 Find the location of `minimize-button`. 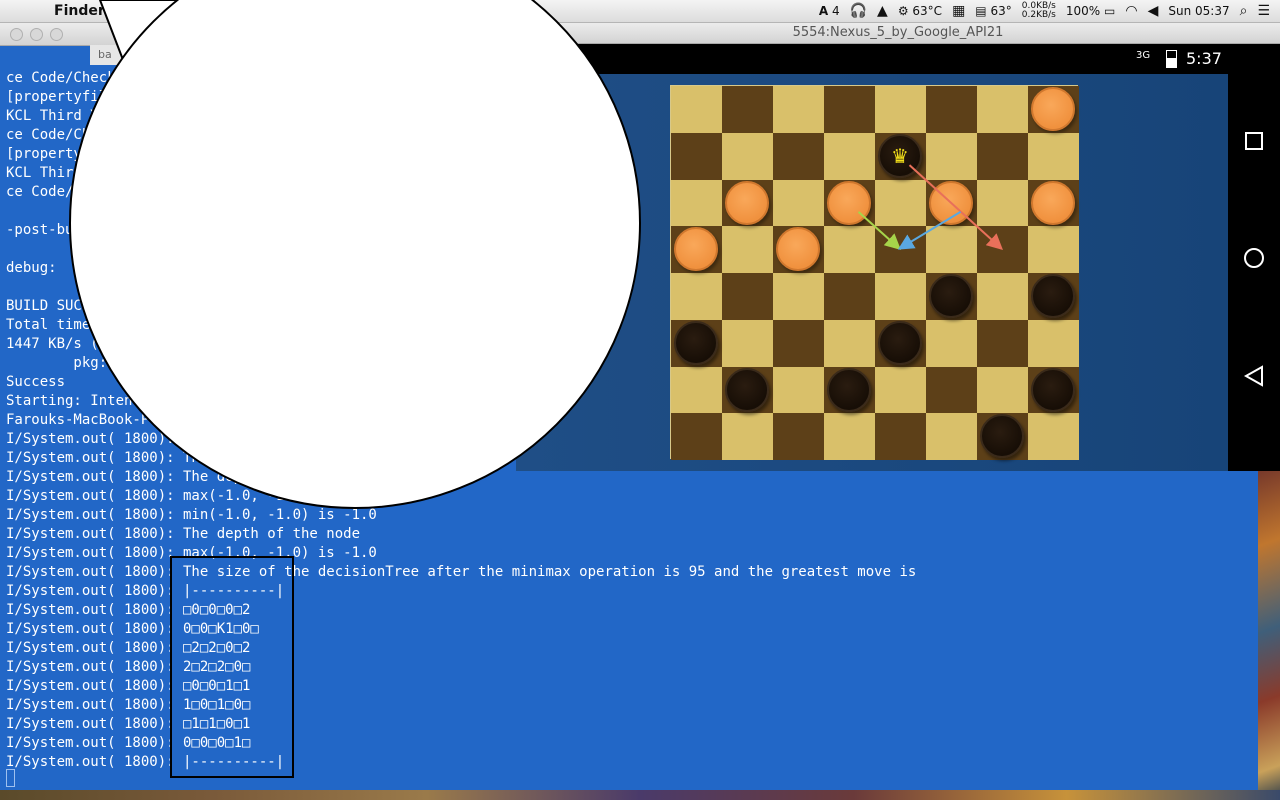

minimize-button is located at coordinates (36, 34).